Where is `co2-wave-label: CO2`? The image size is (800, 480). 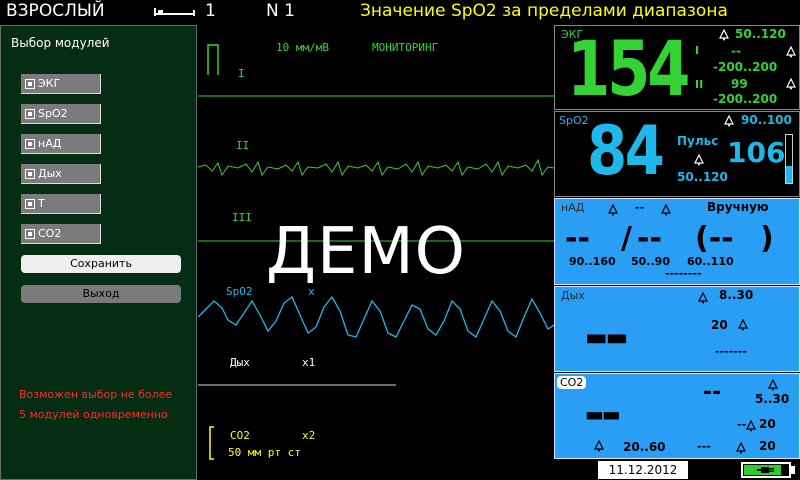 co2-wave-label: CO2 is located at coordinates (240, 435).